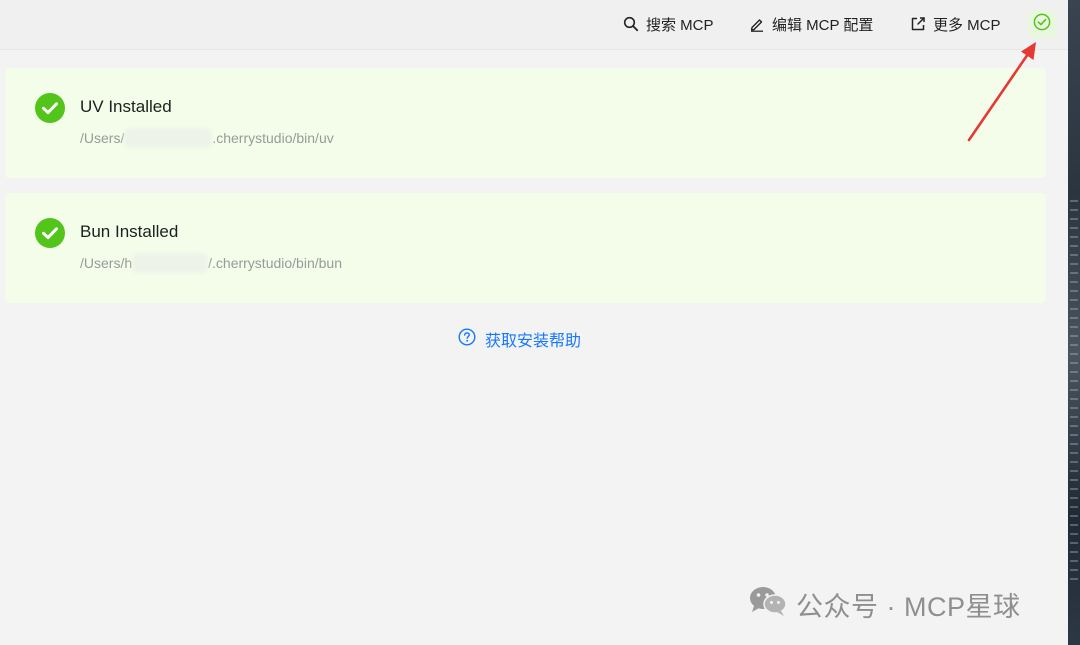  I want to click on more-mcp-label: 更多 MCP, so click(967, 25).